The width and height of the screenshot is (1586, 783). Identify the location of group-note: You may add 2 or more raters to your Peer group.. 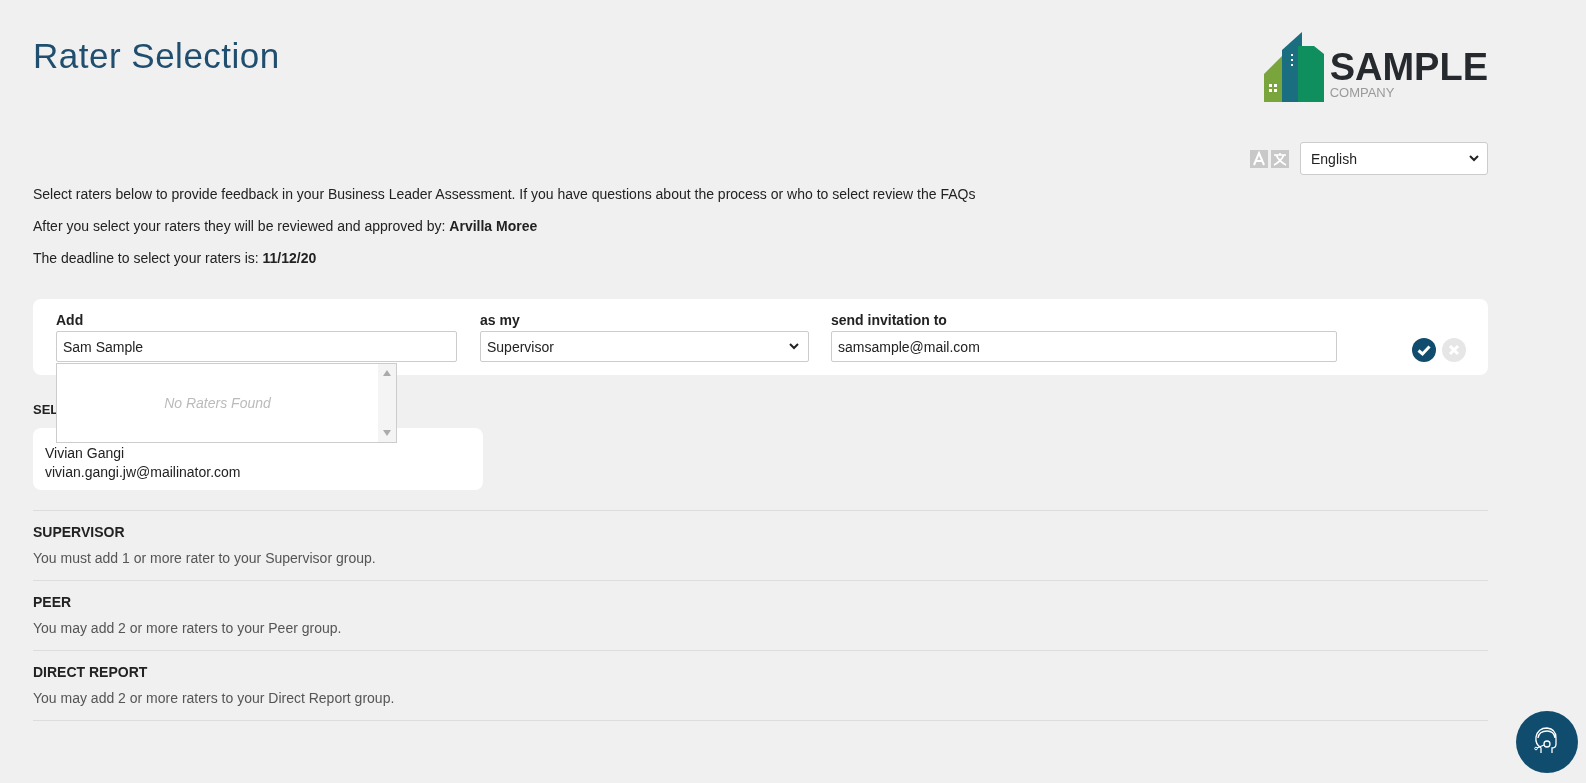
(188, 628).